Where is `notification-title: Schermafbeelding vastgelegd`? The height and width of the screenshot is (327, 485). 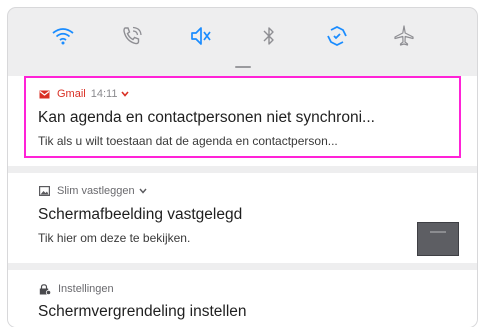 notification-title: Schermafbeelding vastgelegd is located at coordinates (140, 214).